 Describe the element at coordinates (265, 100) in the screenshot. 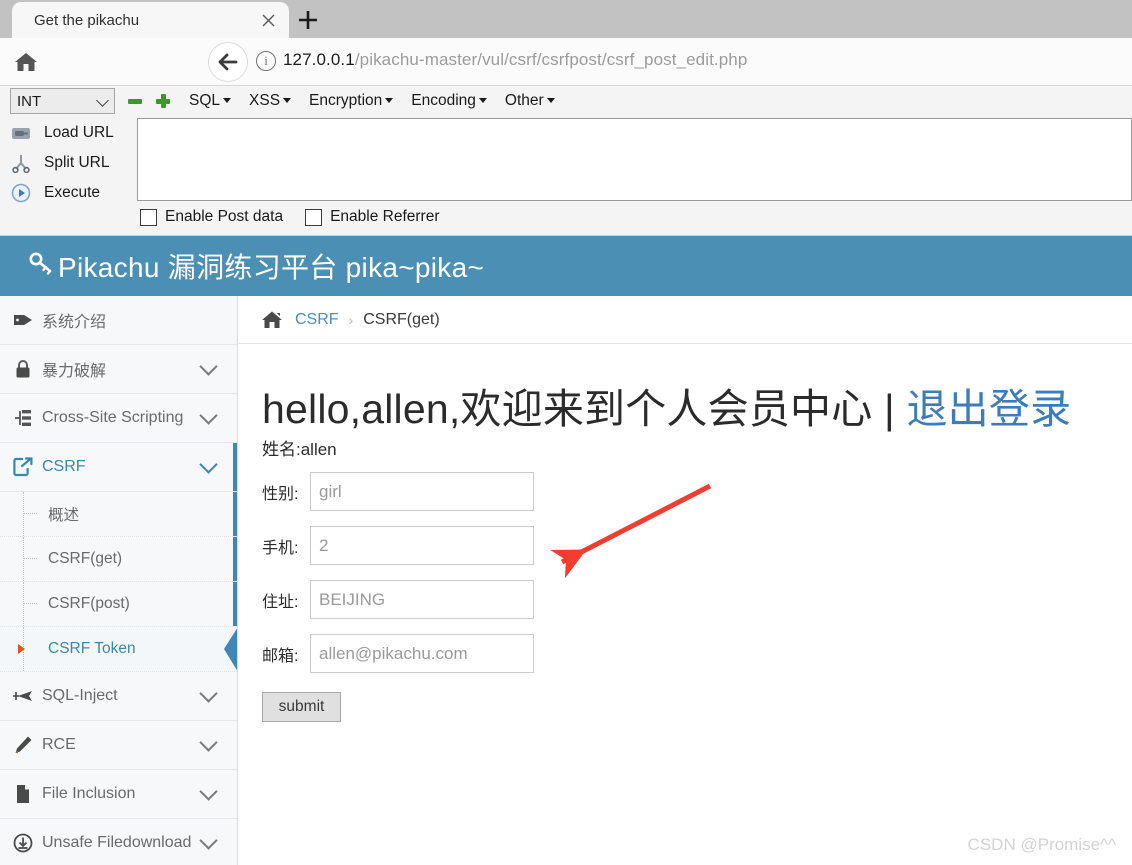

I see `menu-xss-label: XSS` at that location.